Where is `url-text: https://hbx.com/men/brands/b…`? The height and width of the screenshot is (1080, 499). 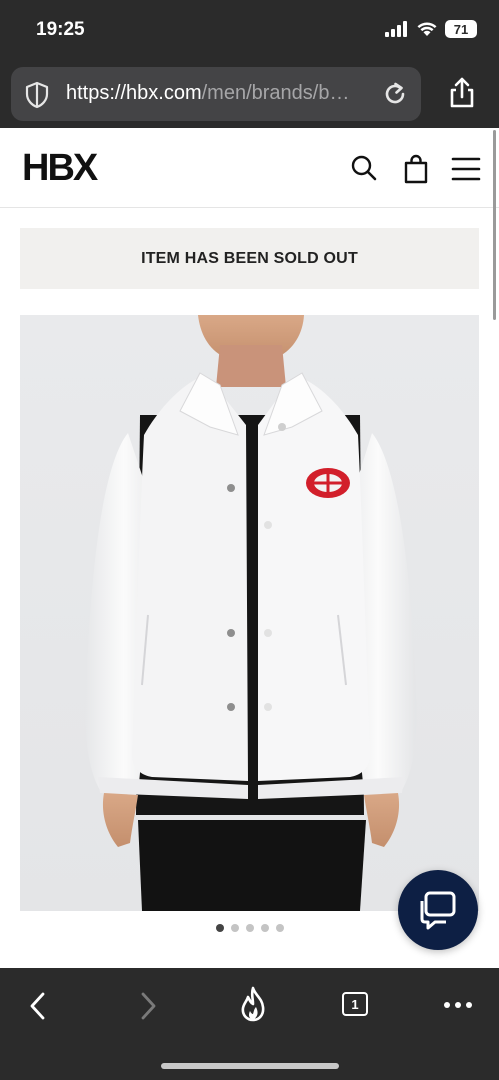
url-text: https://hbx.com/men/brands/b… is located at coordinates (207, 93).